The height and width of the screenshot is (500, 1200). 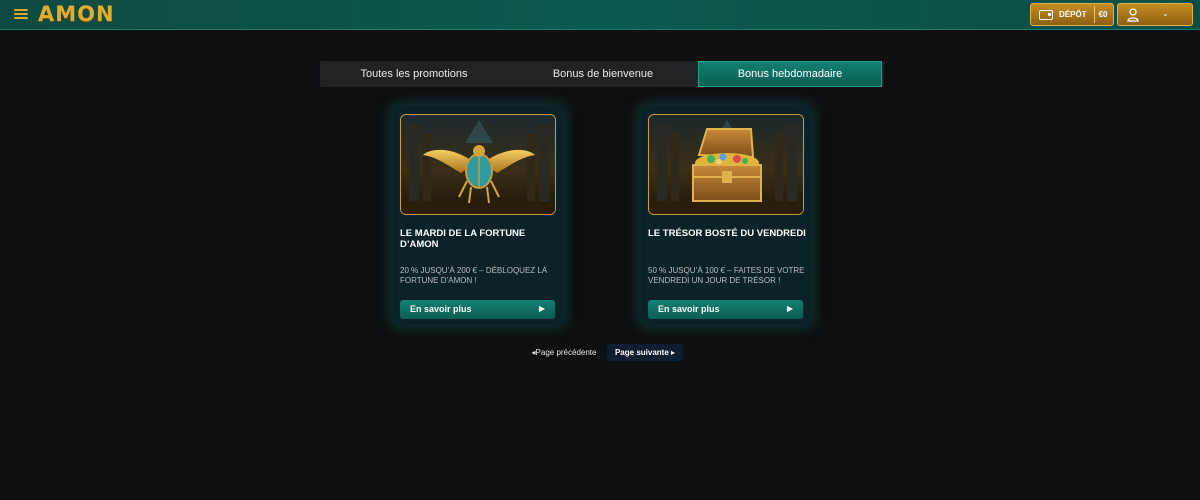 What do you see at coordinates (21, 14) in the screenshot?
I see `hamburger-menu-icon` at bounding box center [21, 14].